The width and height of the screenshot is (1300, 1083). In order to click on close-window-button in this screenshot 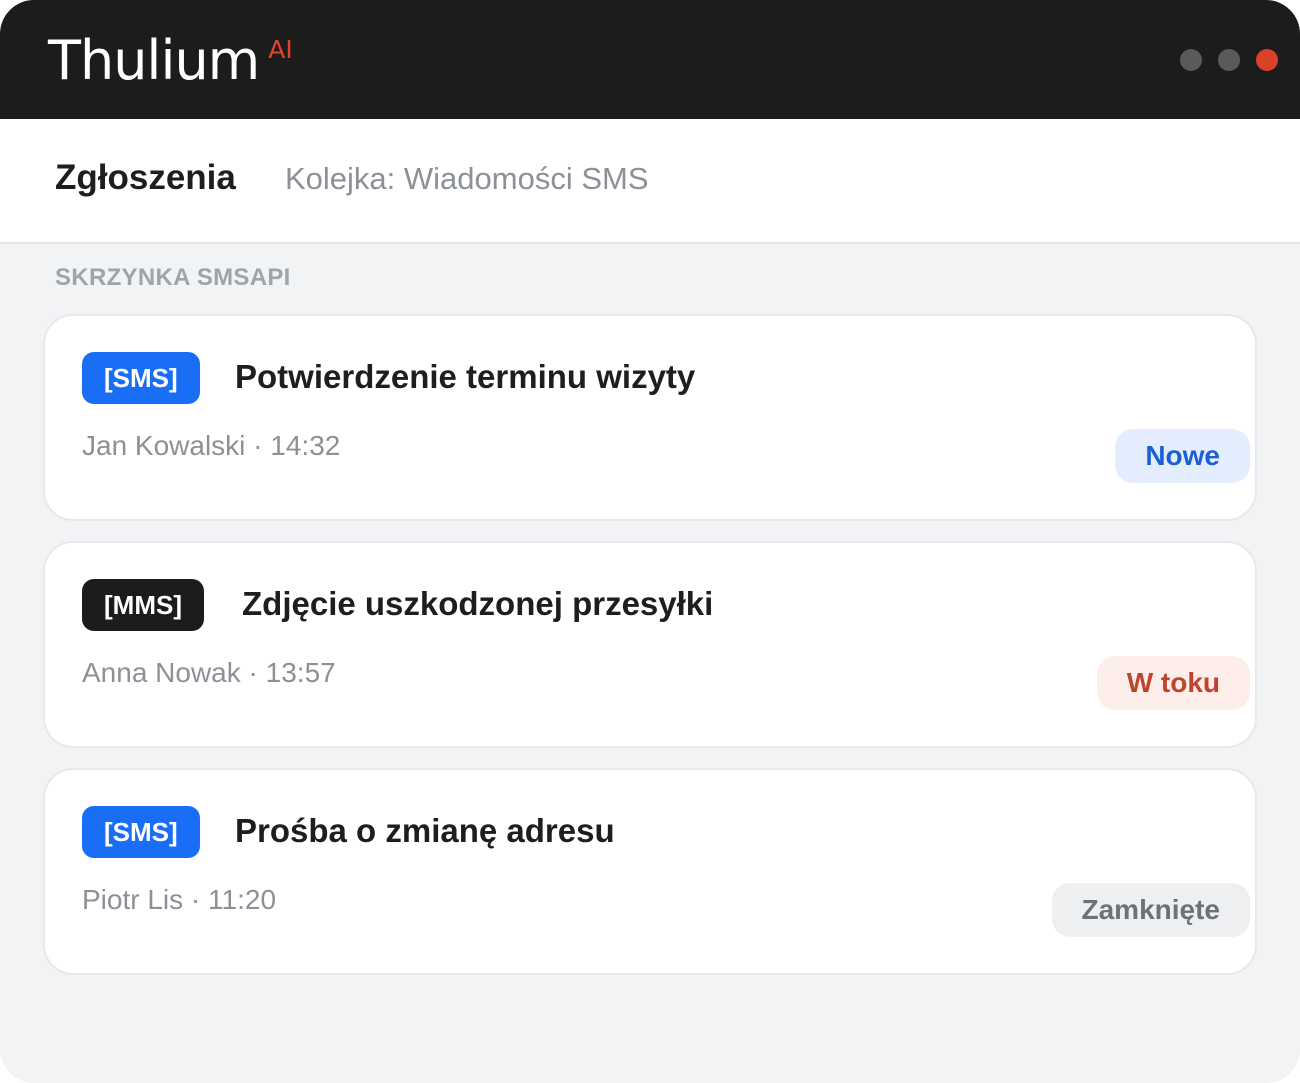, I will do `click(1267, 60)`.